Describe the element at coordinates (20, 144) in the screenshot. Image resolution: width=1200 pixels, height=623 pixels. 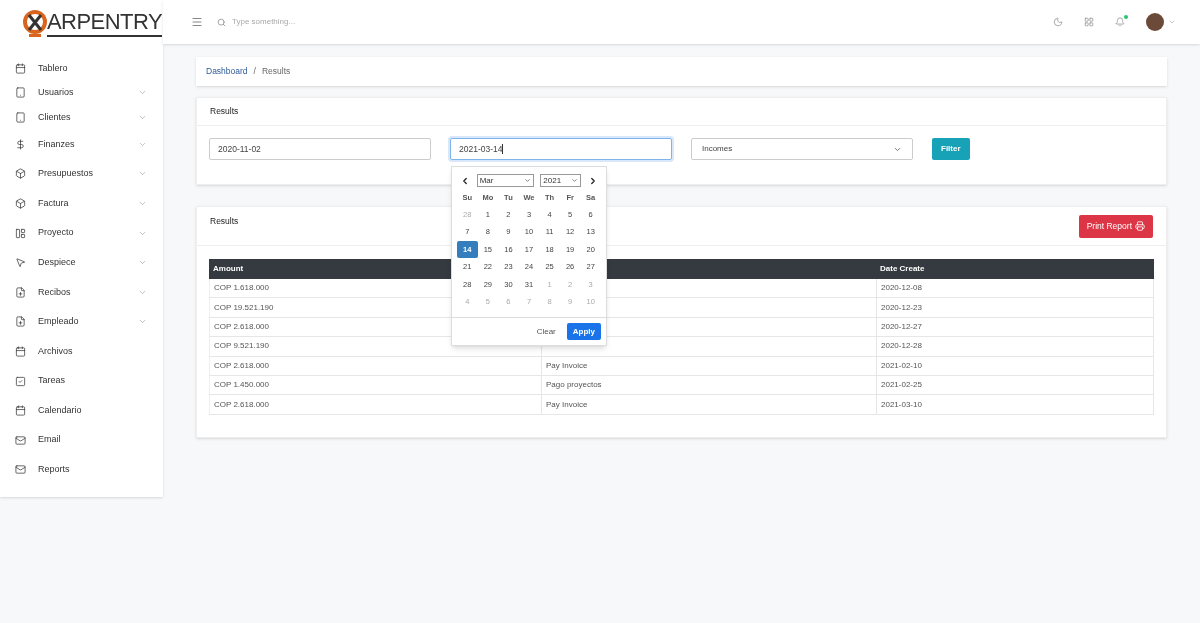
I see `dollar-icon` at that location.